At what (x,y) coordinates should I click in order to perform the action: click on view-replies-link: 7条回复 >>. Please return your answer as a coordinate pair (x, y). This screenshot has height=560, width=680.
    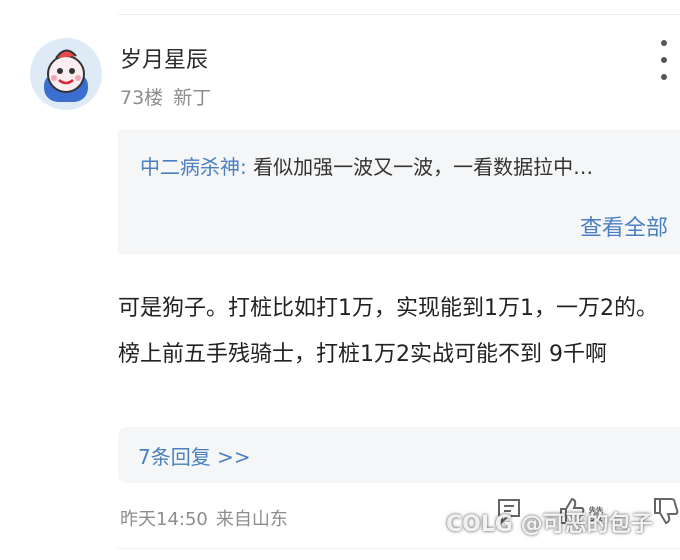
    Looking at the image, I should click on (194, 455).